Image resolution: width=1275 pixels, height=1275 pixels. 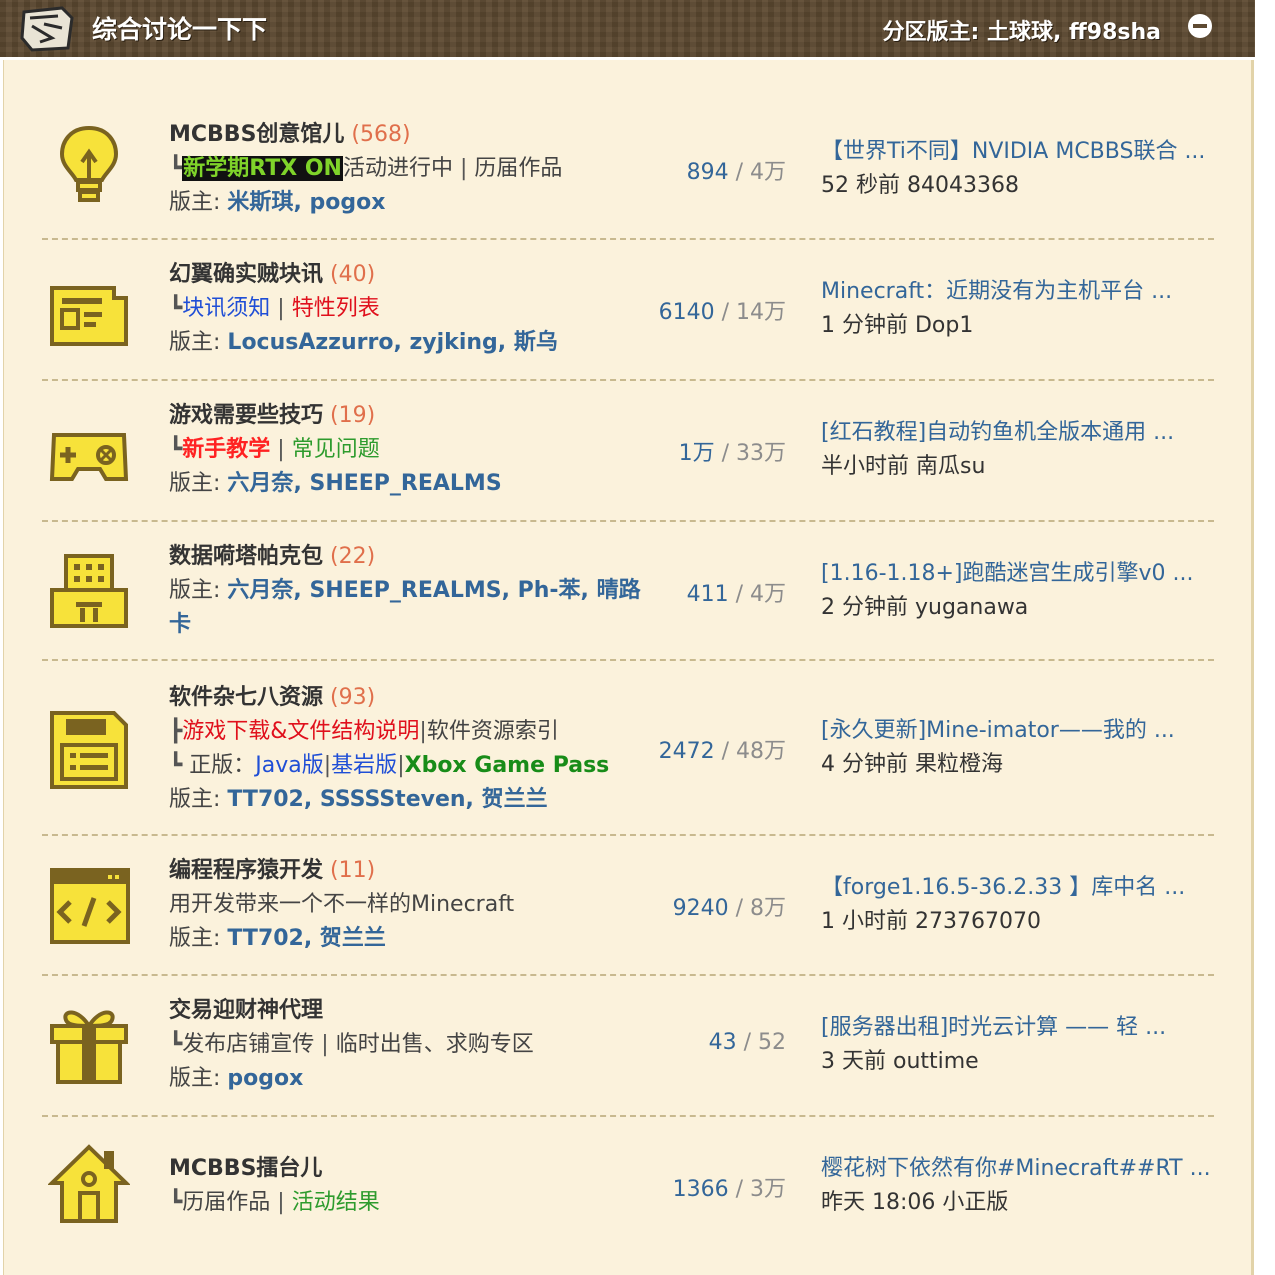 I want to click on lightbulb-icon, so click(x=89, y=164).